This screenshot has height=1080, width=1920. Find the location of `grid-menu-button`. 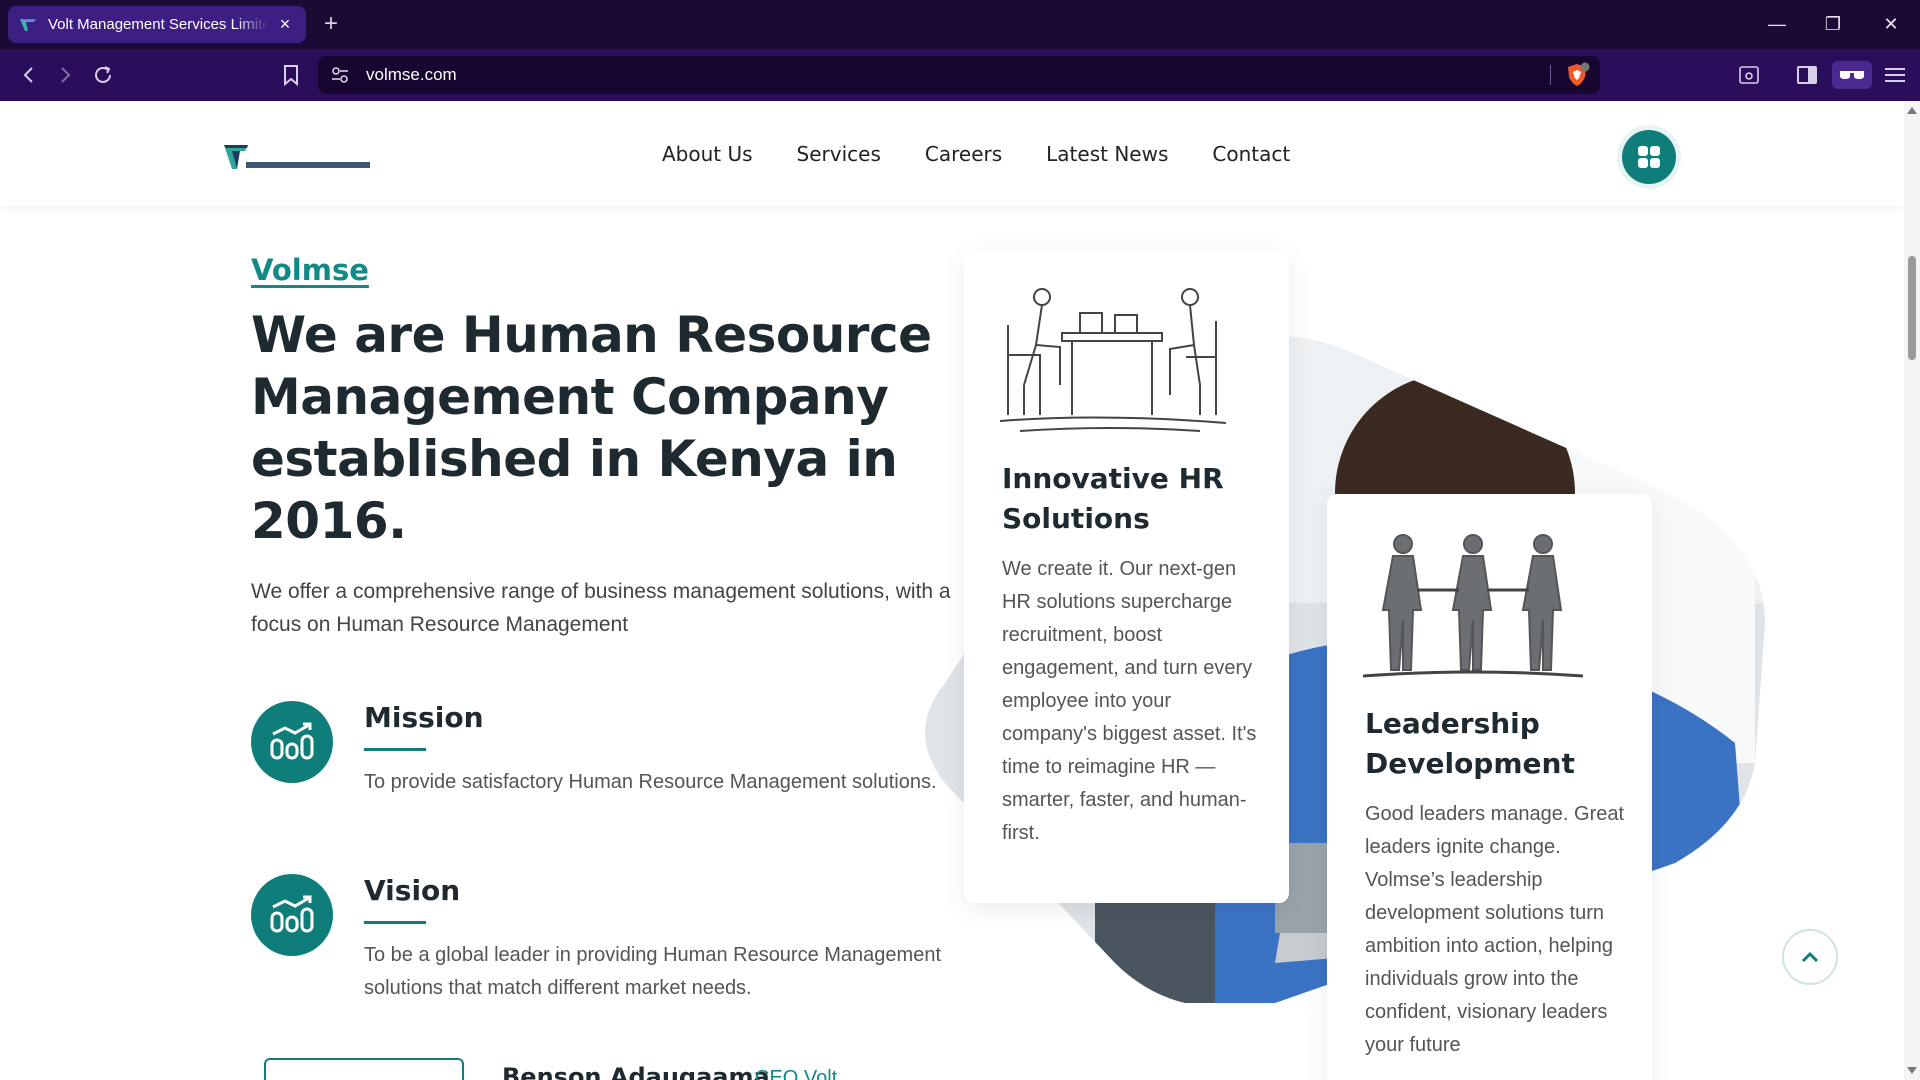

grid-menu-button is located at coordinates (1649, 157).